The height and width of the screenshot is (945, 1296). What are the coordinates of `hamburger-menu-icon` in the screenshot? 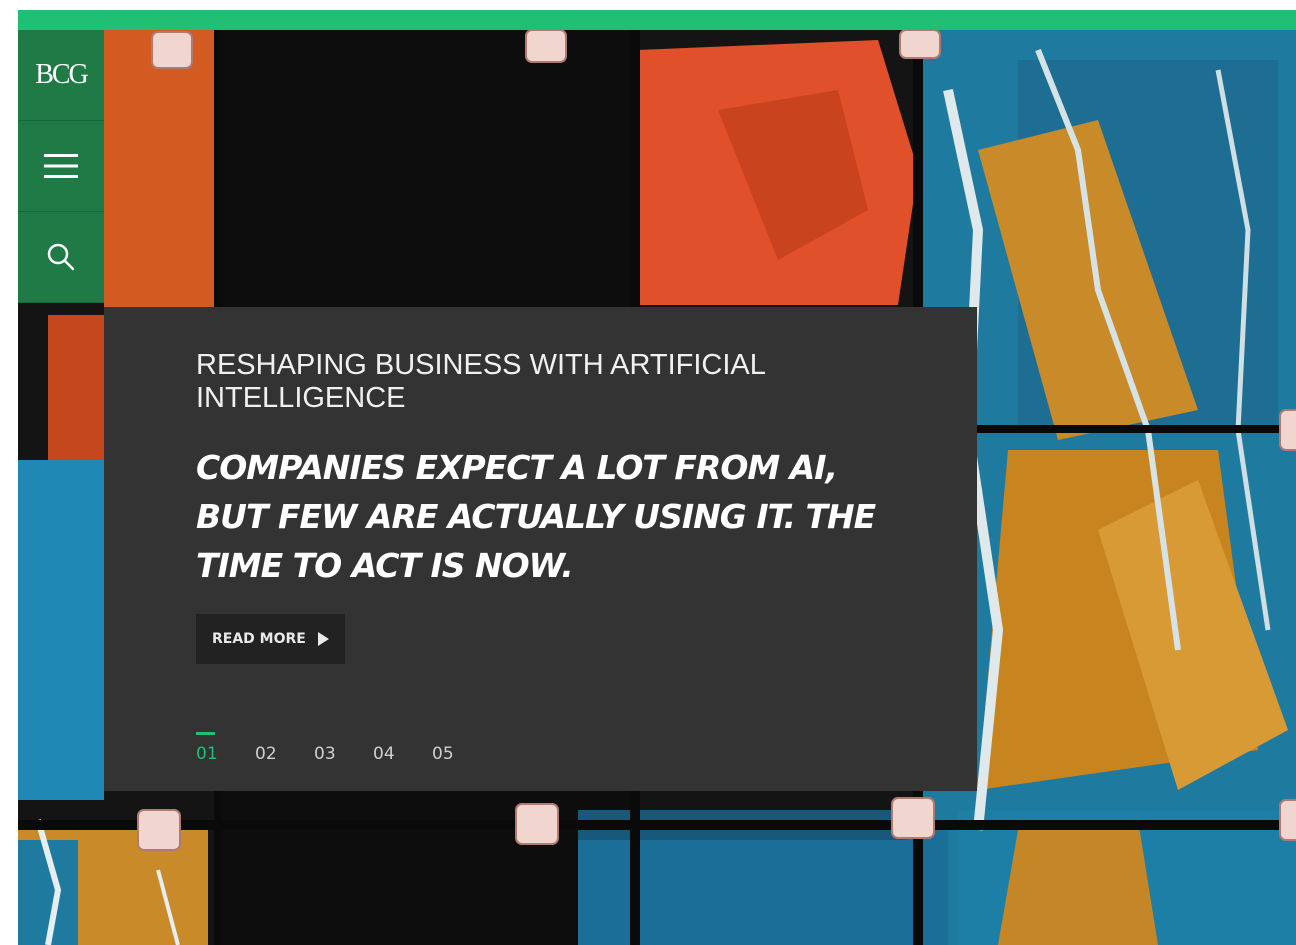 It's located at (61, 166).